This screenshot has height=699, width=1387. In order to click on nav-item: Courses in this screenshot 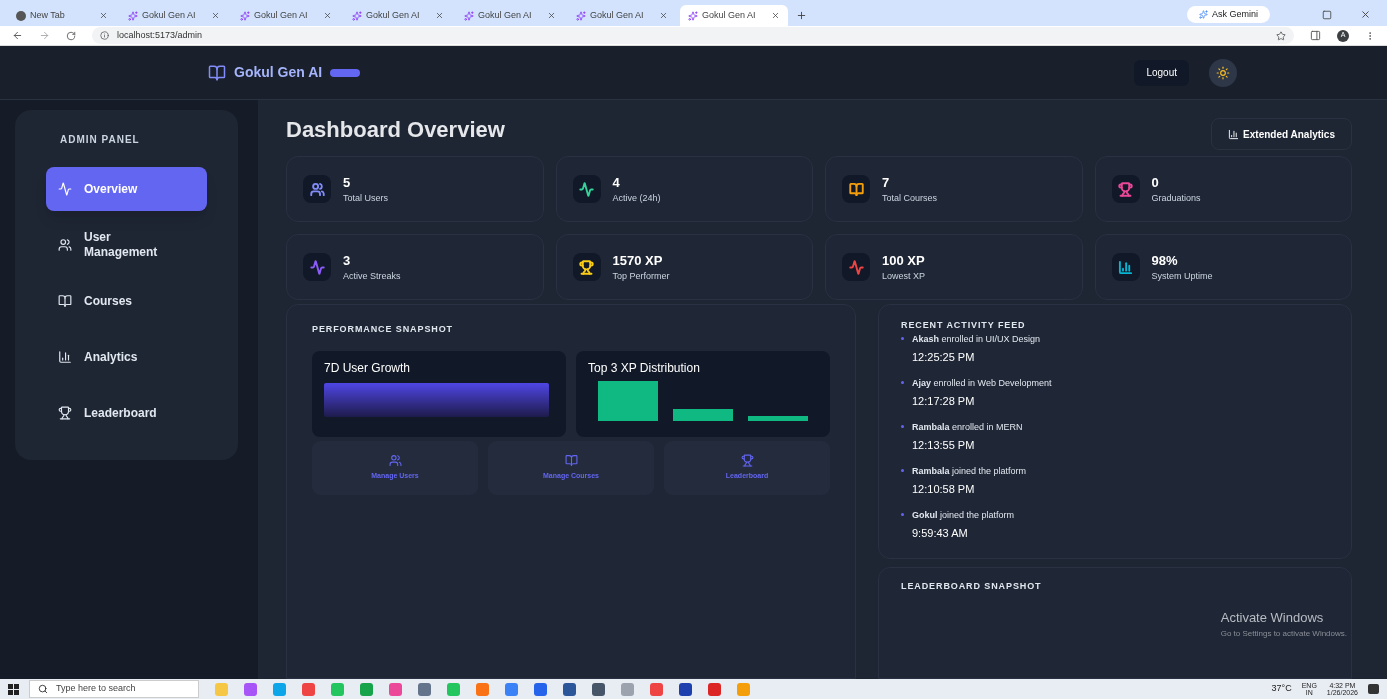, I will do `click(126, 301)`.